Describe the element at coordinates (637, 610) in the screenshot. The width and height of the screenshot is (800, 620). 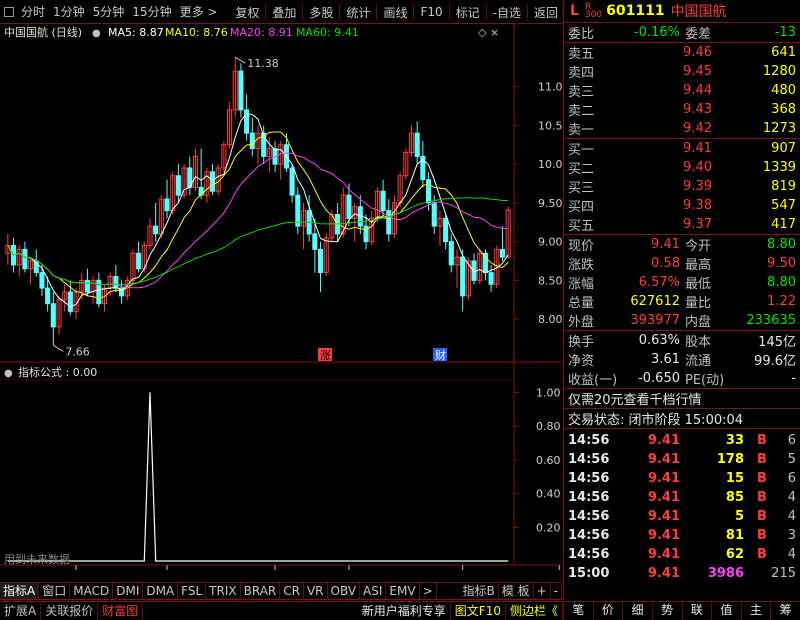
I see `right-tab-2: 细` at that location.